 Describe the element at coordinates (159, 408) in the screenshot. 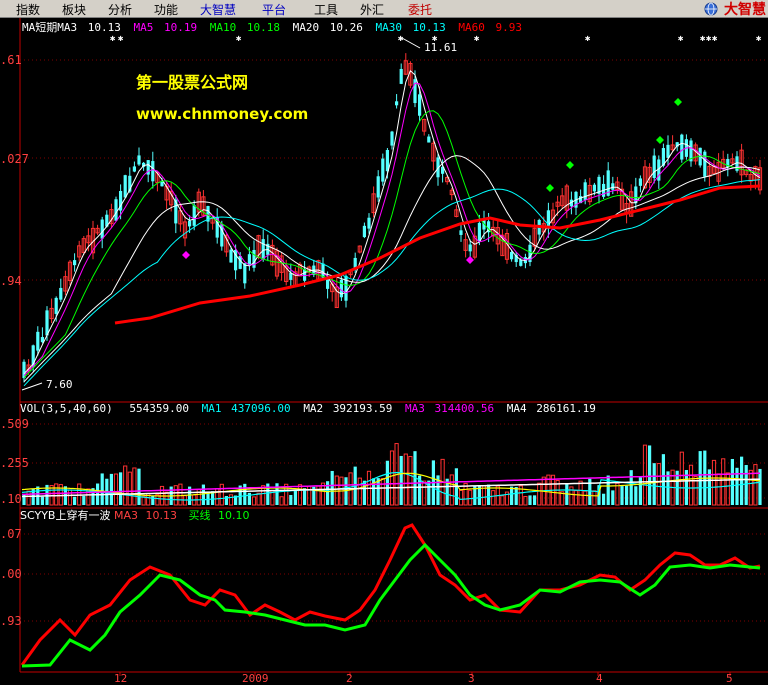

I see `vol-value: 554359.00` at that location.